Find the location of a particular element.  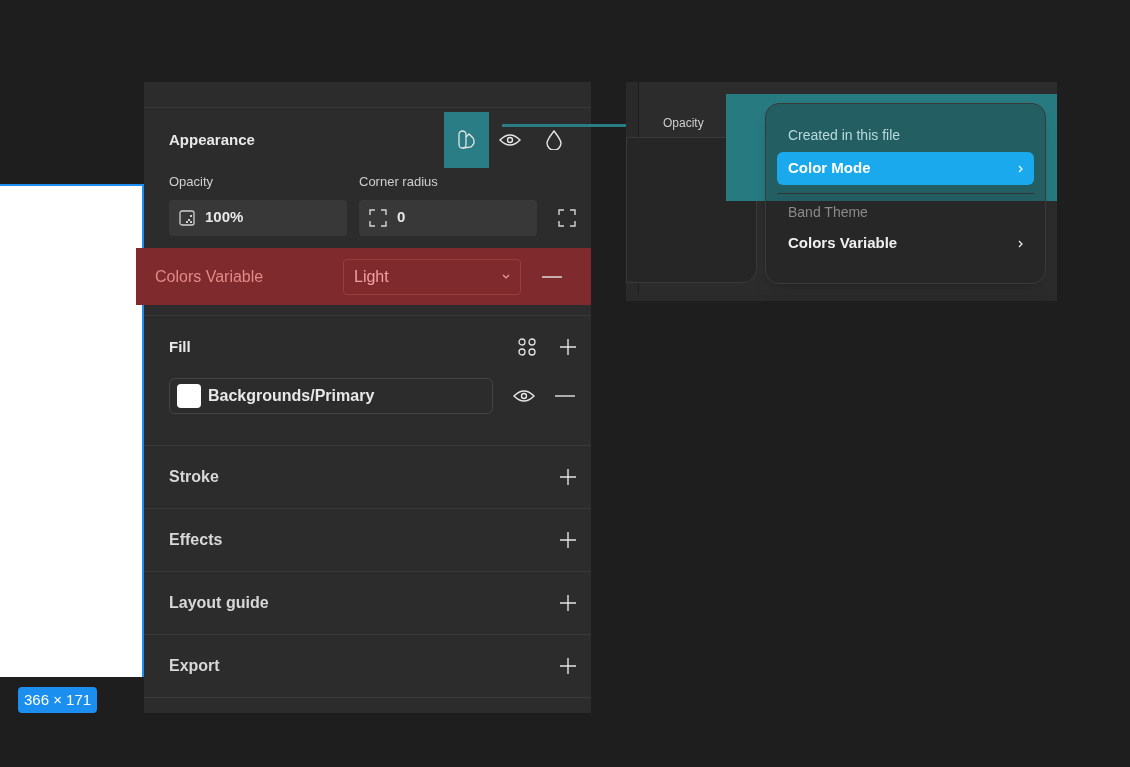

corner-radius-field: 0 is located at coordinates (448, 217).